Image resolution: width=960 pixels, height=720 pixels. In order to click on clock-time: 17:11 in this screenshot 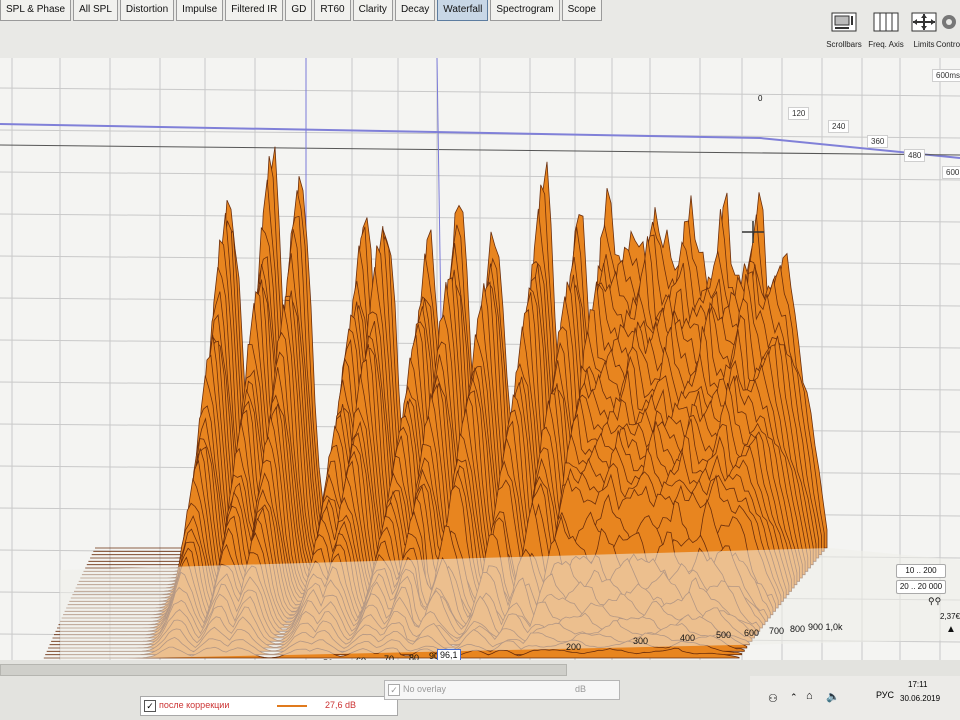, I will do `click(917, 684)`.